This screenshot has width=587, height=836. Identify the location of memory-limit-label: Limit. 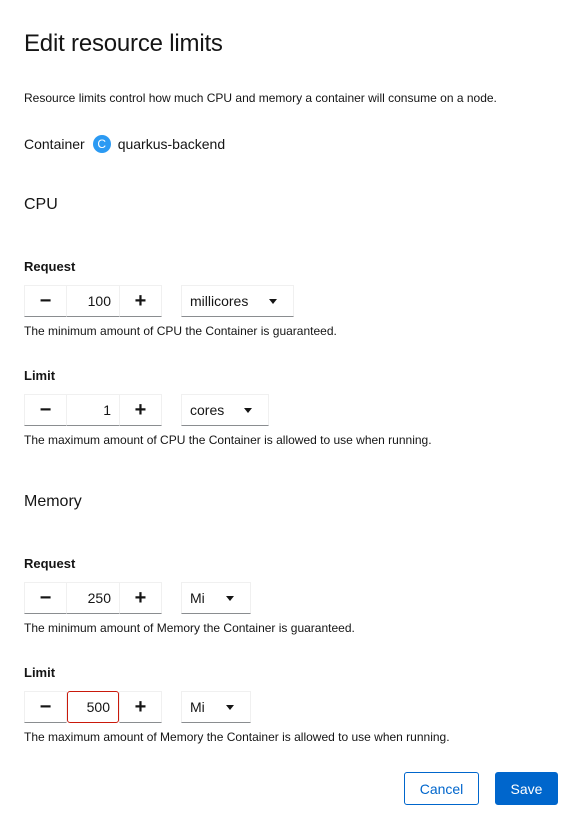
(40, 672).